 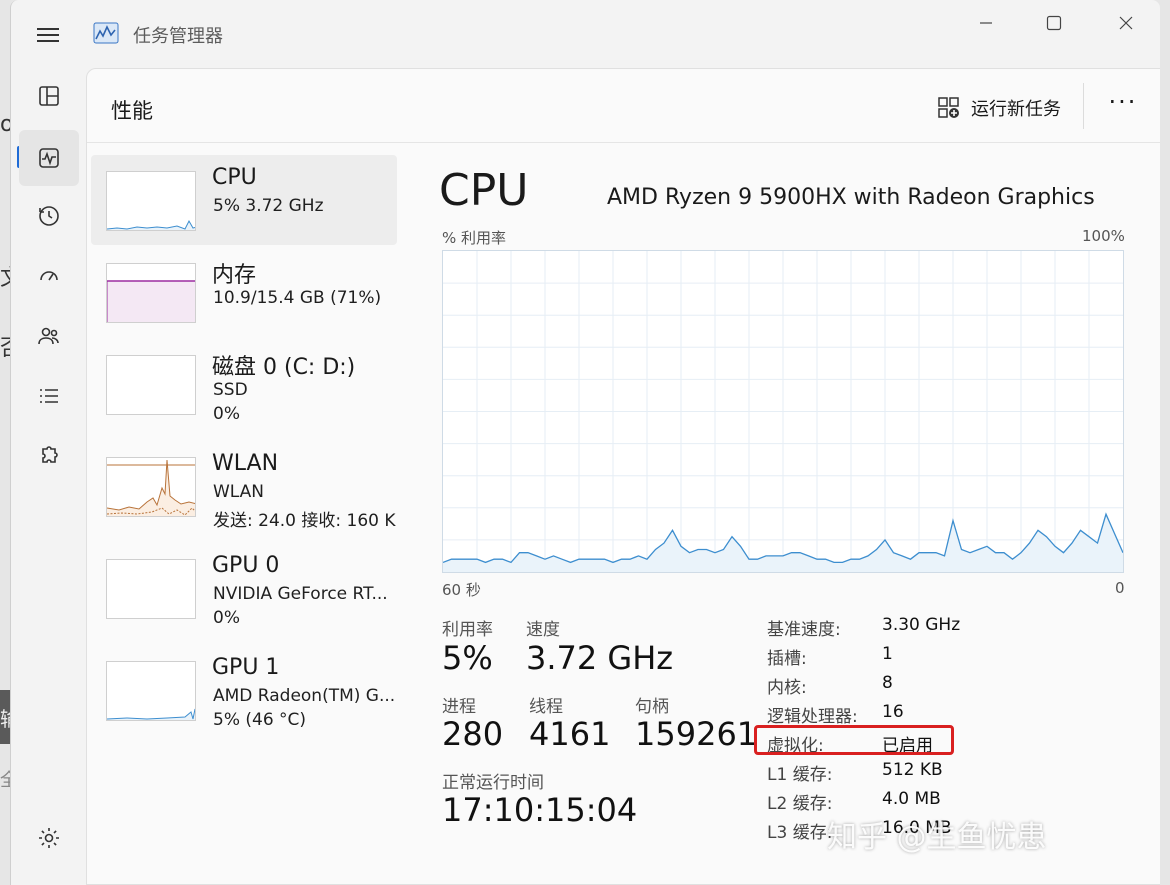 I want to click on spec-label: 逻辑处理器:, so click(x=812, y=717).